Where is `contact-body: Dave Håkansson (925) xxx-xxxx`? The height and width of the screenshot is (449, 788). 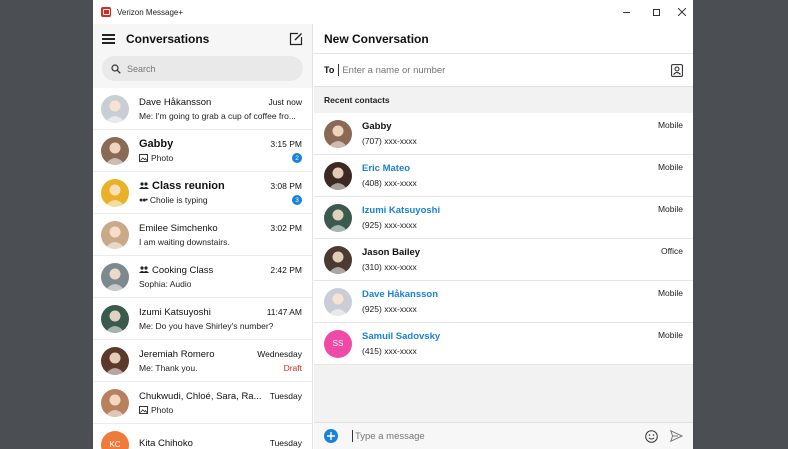
contact-body: Dave Håkansson (925) xxx-xxxx is located at coordinates (510, 301).